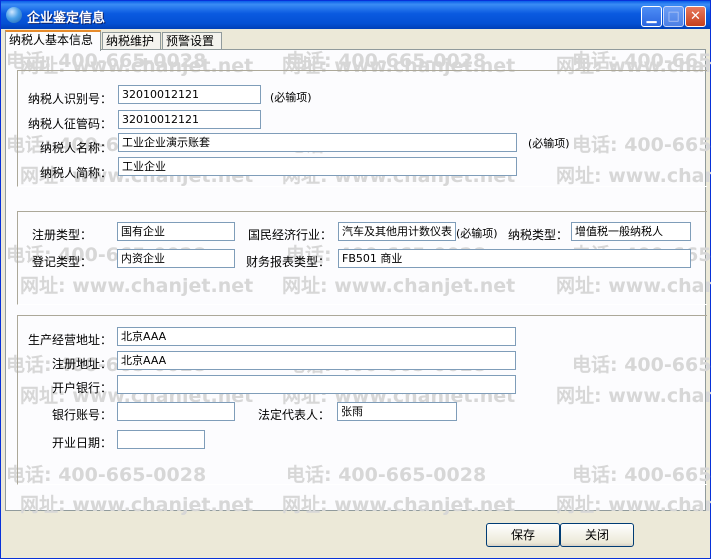  I want to click on tax-mgmt-code-label: 纳税人征管码：, so click(70, 124).